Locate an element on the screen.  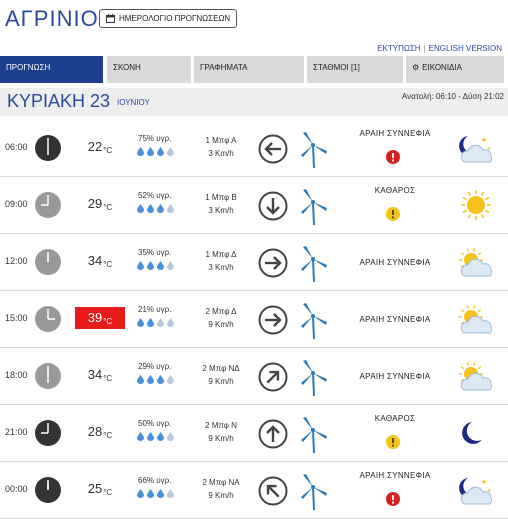
row-wind: 1 Μπφ Δ 3 Km/h is located at coordinates (221, 261).